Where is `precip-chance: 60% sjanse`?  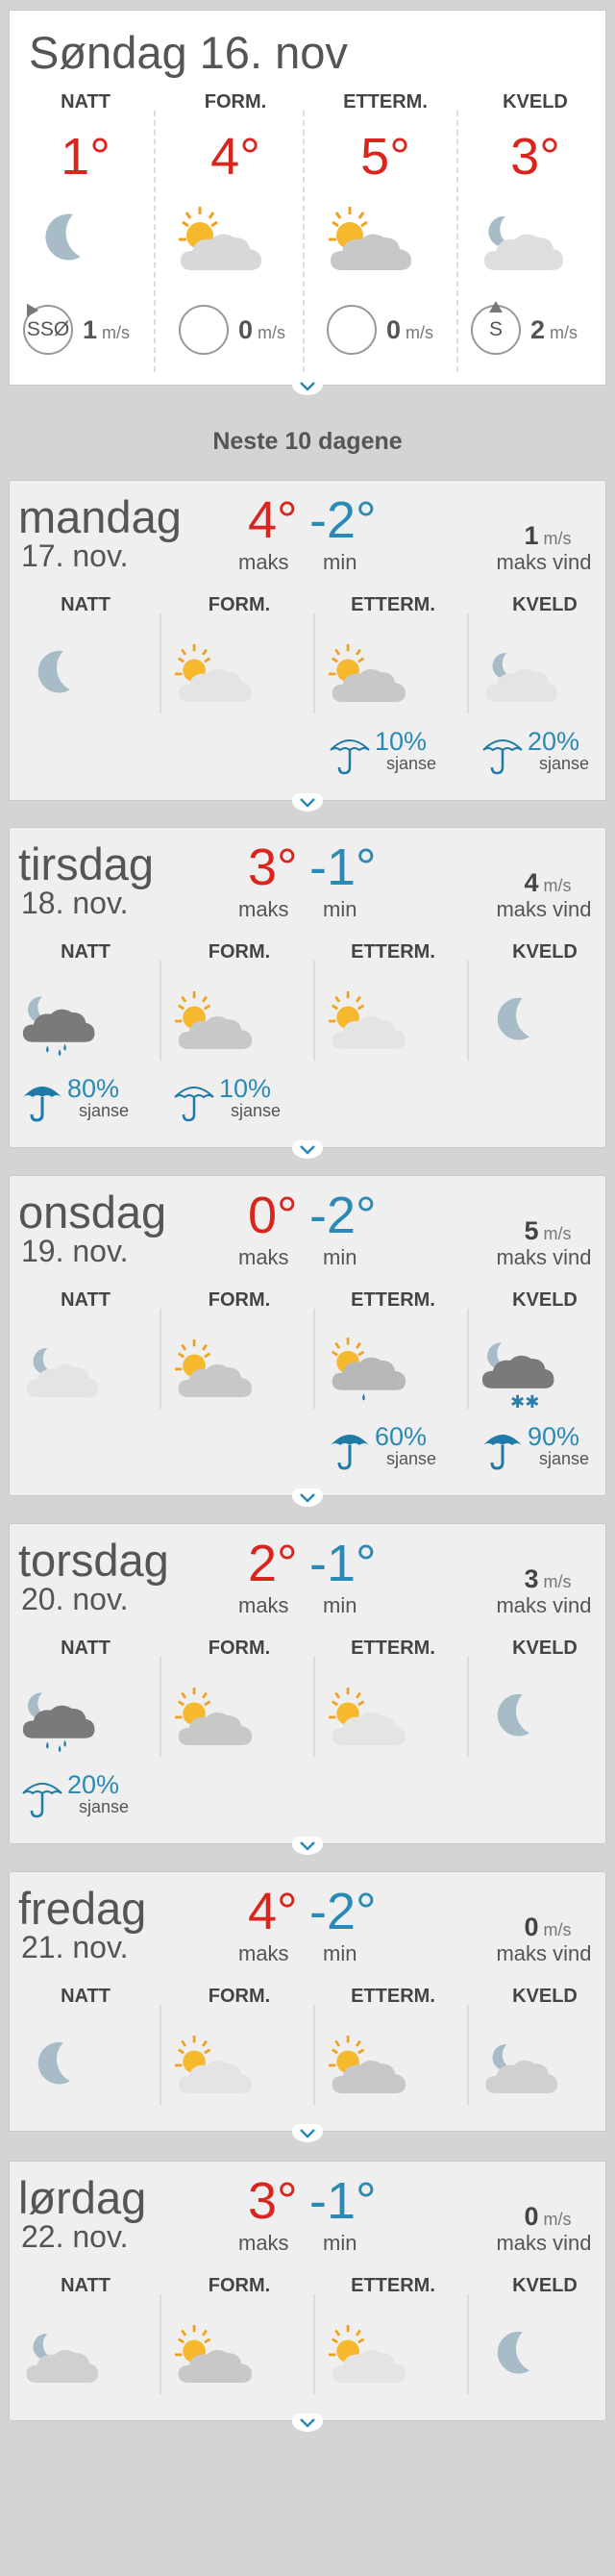
precip-chance: 60% sjanse is located at coordinates (382, 1448).